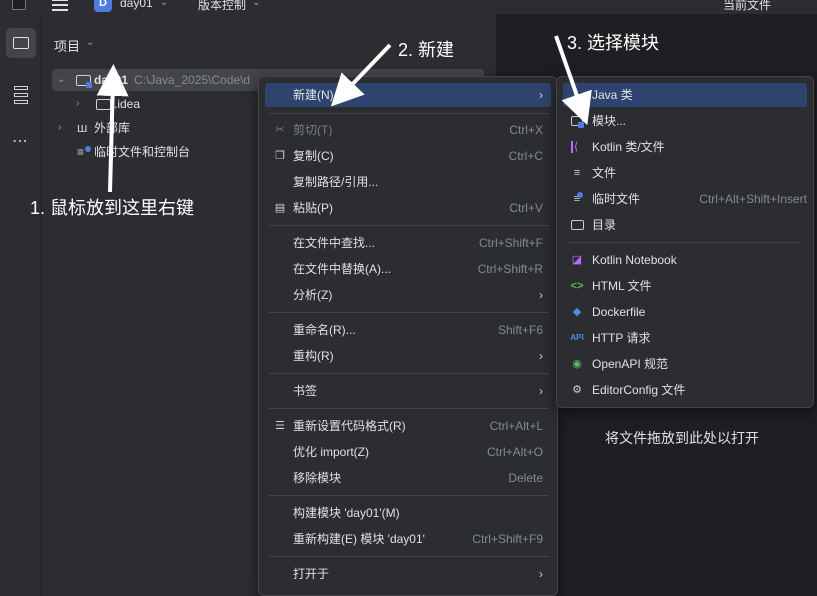  I want to click on structure-tool-button, so click(21, 95).